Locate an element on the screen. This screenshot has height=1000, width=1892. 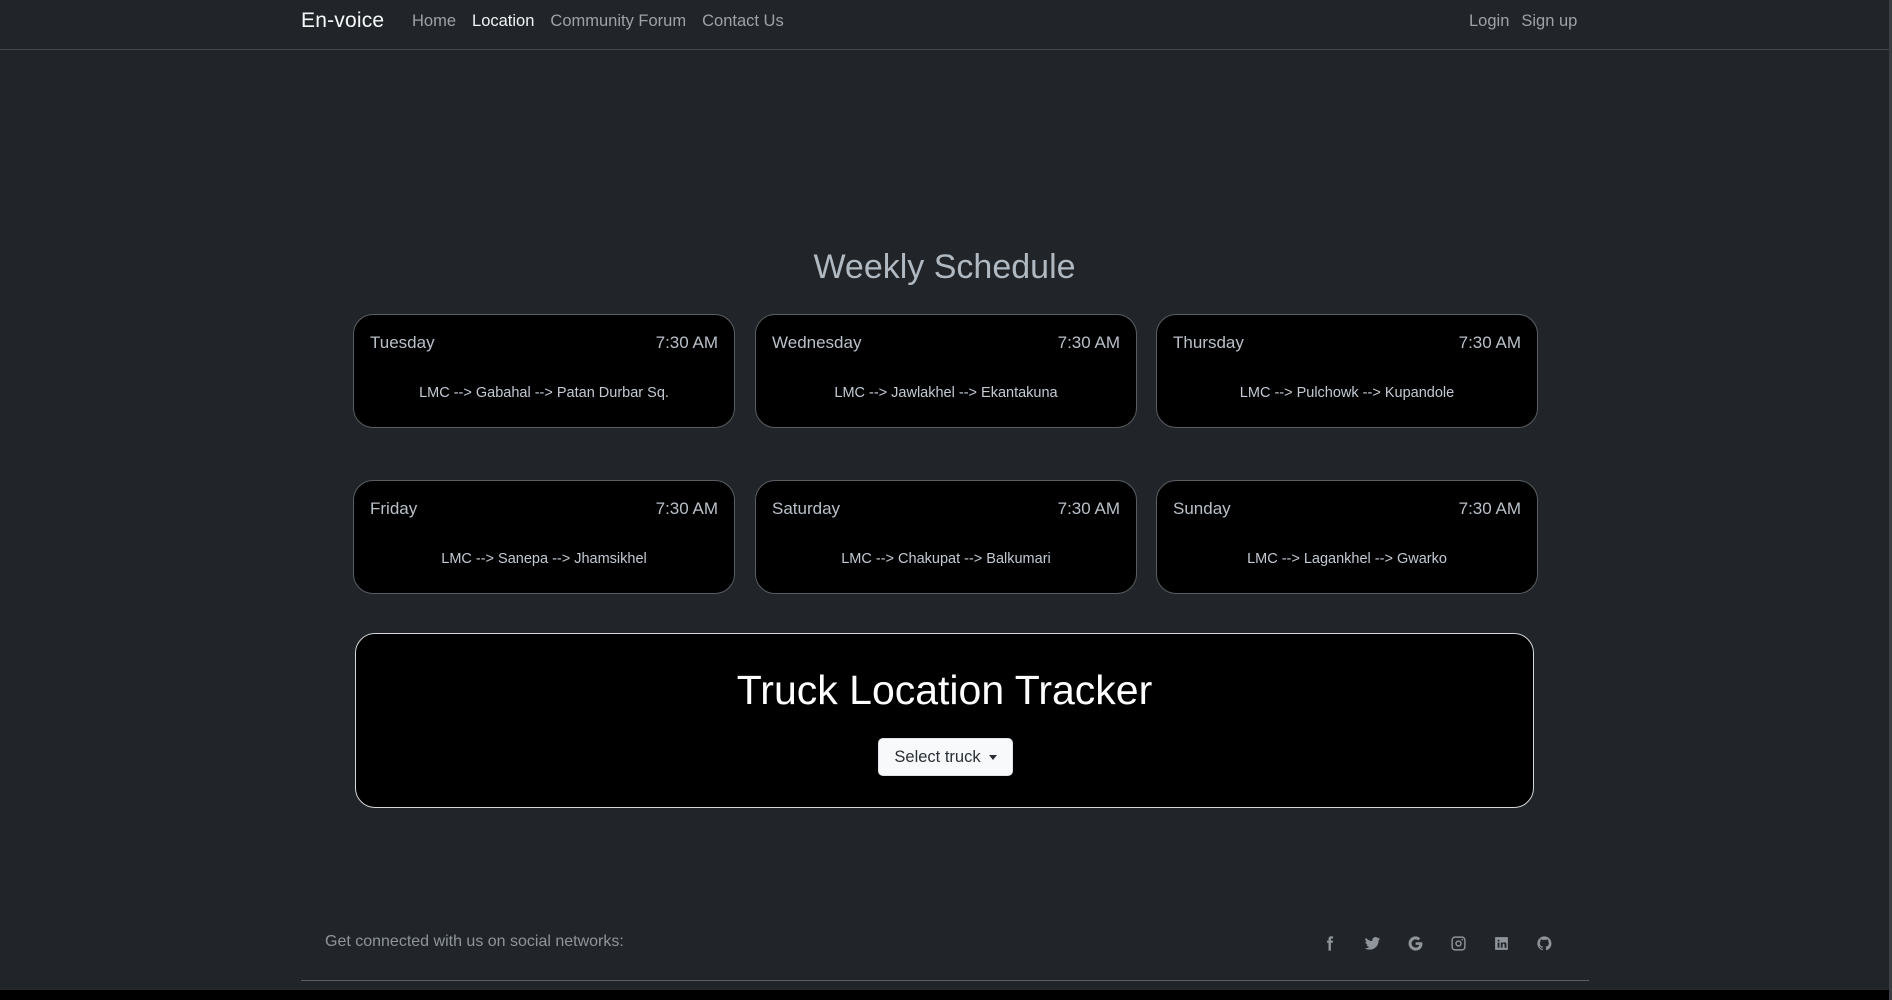
card-route: LMC --> Pulchowk --> Kupandole is located at coordinates (1347, 393).